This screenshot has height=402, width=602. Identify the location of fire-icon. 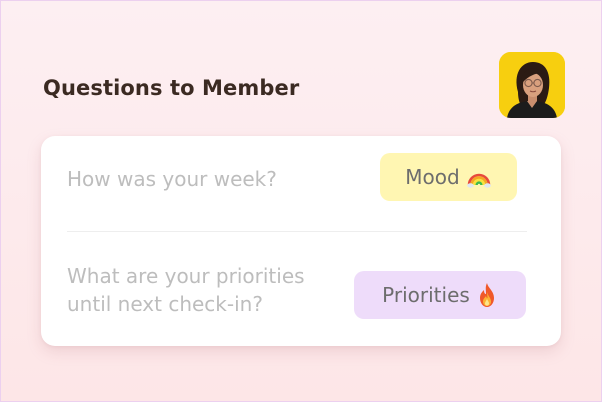
(486, 295).